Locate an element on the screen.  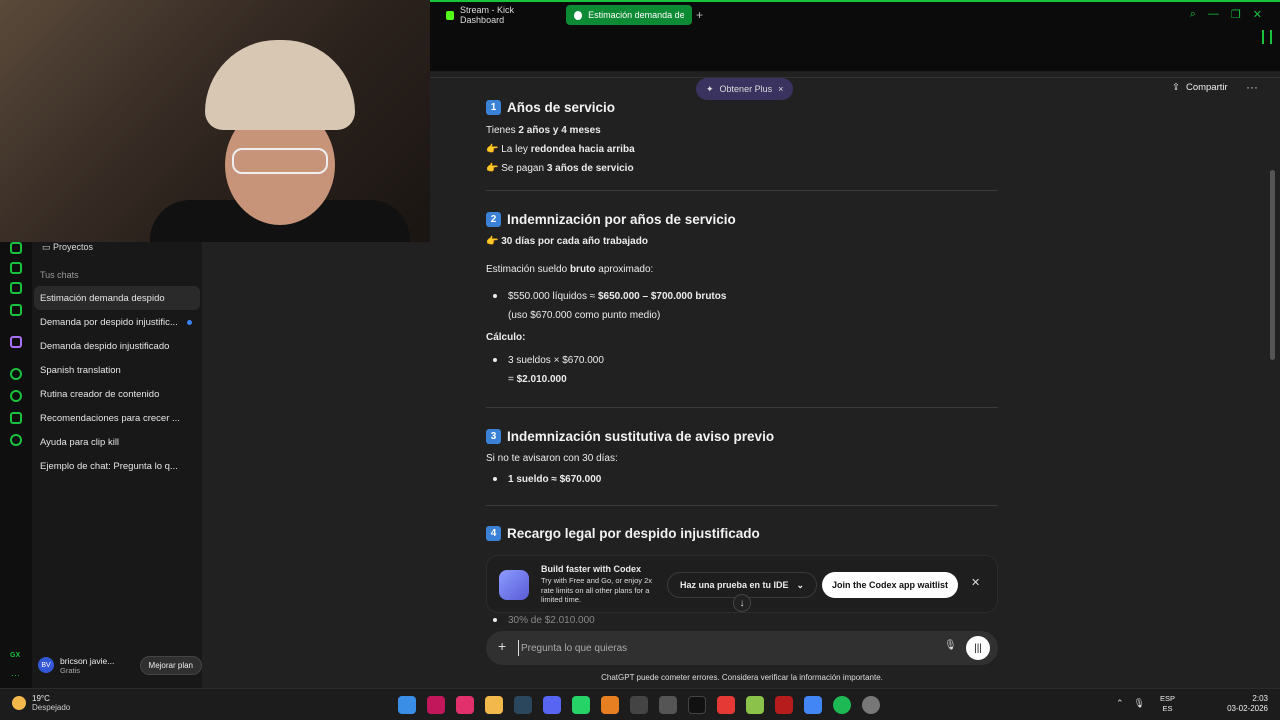
github-icon is located at coordinates (639, 705).